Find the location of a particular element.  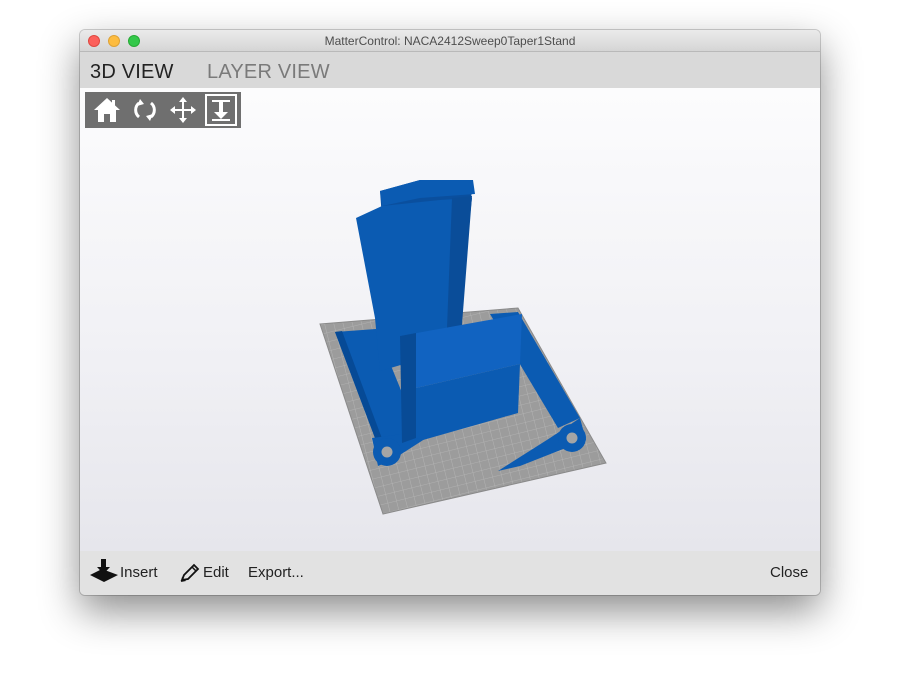

pencil-icon is located at coordinates (190, 572).